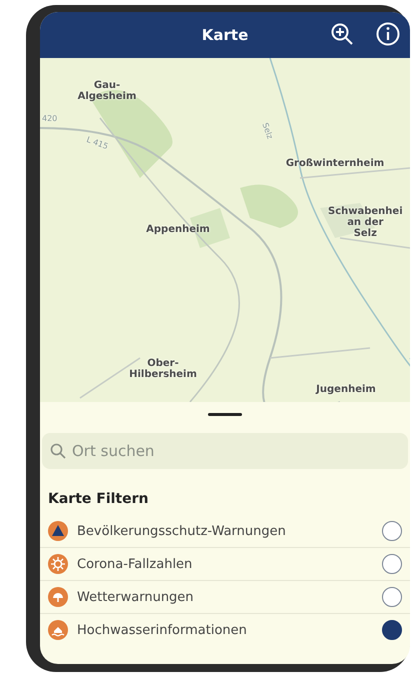 The height and width of the screenshot is (687, 417). I want to click on search-field: Ort suchen, so click(225, 451).